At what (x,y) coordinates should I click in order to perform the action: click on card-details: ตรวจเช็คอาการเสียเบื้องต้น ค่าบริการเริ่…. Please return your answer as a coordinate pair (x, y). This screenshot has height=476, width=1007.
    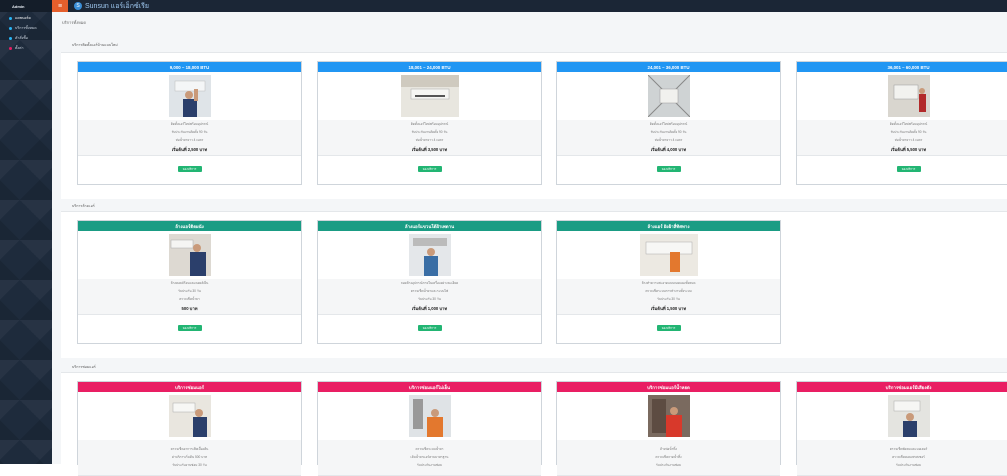
    Looking at the image, I should click on (189, 458).